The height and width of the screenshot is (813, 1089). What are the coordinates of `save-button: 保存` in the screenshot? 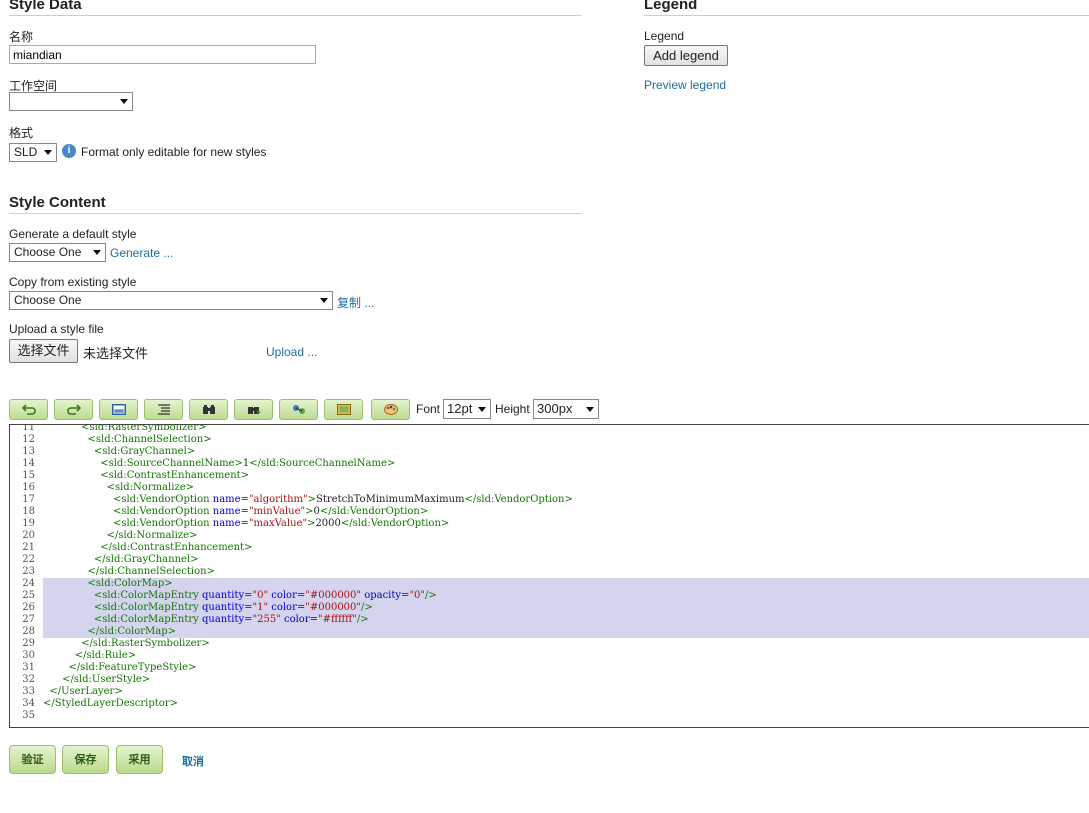 It's located at (85, 759).